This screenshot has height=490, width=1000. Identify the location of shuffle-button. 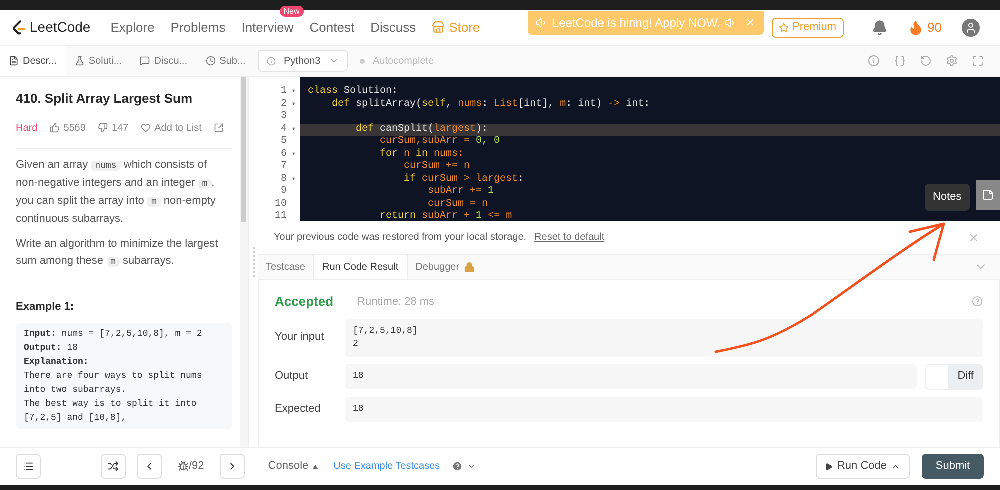
(113, 466).